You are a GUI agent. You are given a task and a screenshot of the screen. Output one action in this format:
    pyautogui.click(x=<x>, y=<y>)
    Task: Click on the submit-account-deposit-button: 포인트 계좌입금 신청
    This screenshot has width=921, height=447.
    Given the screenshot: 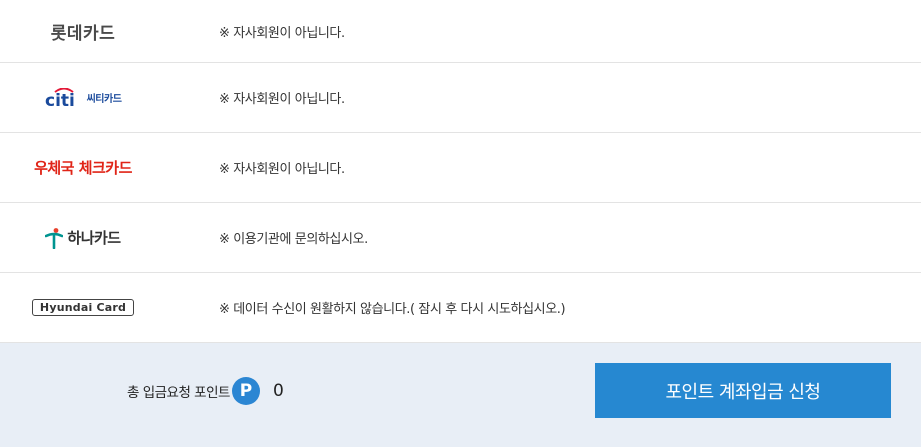 What is the action you would take?
    pyautogui.click(x=743, y=390)
    